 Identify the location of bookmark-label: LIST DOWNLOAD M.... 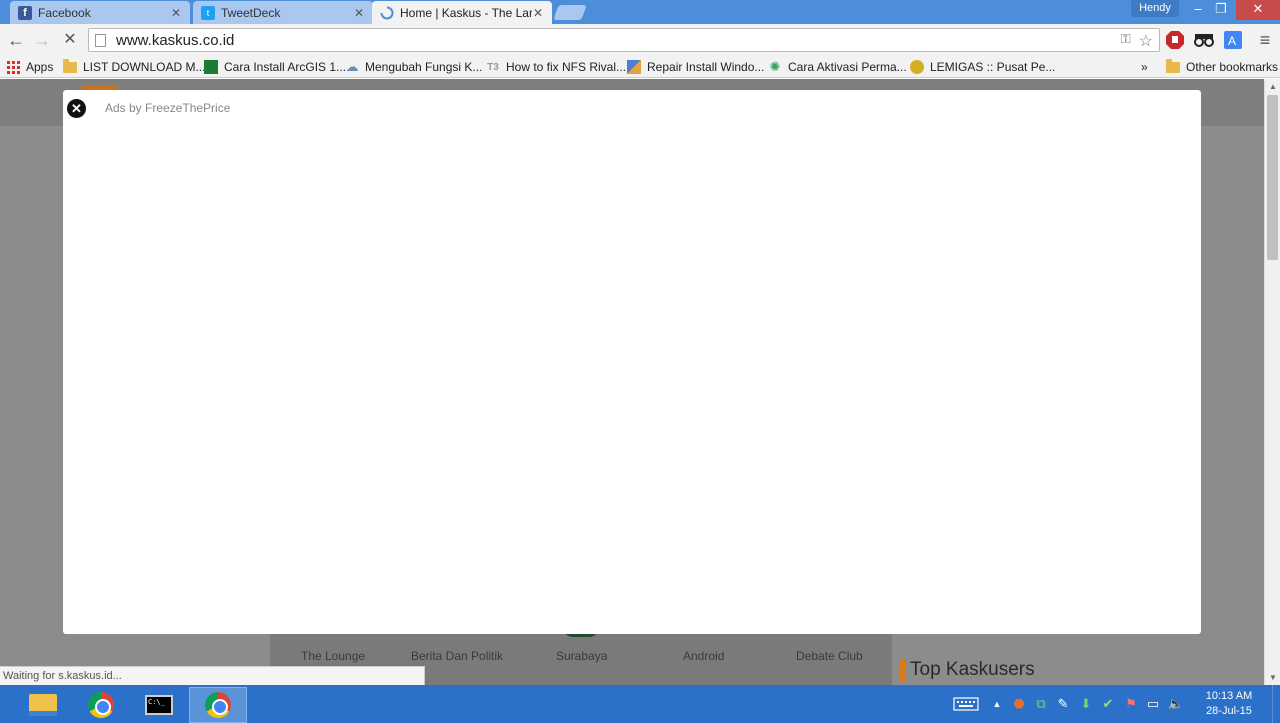
(144, 67).